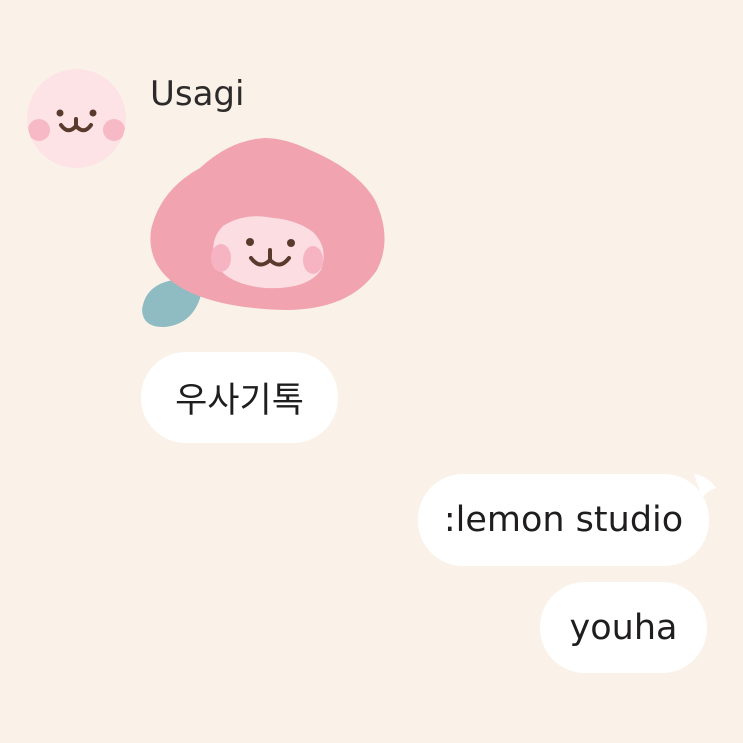  What do you see at coordinates (239, 401) in the screenshot?
I see `message-text: 우사기톡` at bounding box center [239, 401].